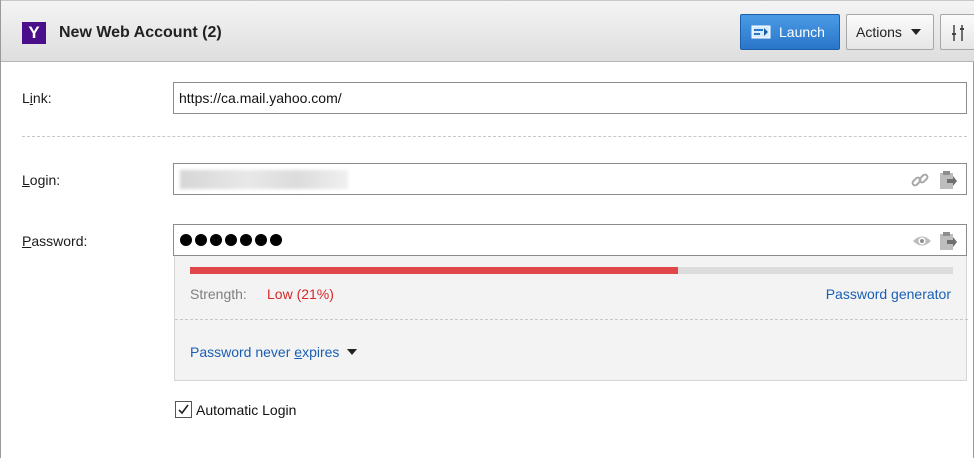 The image size is (974, 458). I want to click on strength-value: Low (21%), so click(300, 294).